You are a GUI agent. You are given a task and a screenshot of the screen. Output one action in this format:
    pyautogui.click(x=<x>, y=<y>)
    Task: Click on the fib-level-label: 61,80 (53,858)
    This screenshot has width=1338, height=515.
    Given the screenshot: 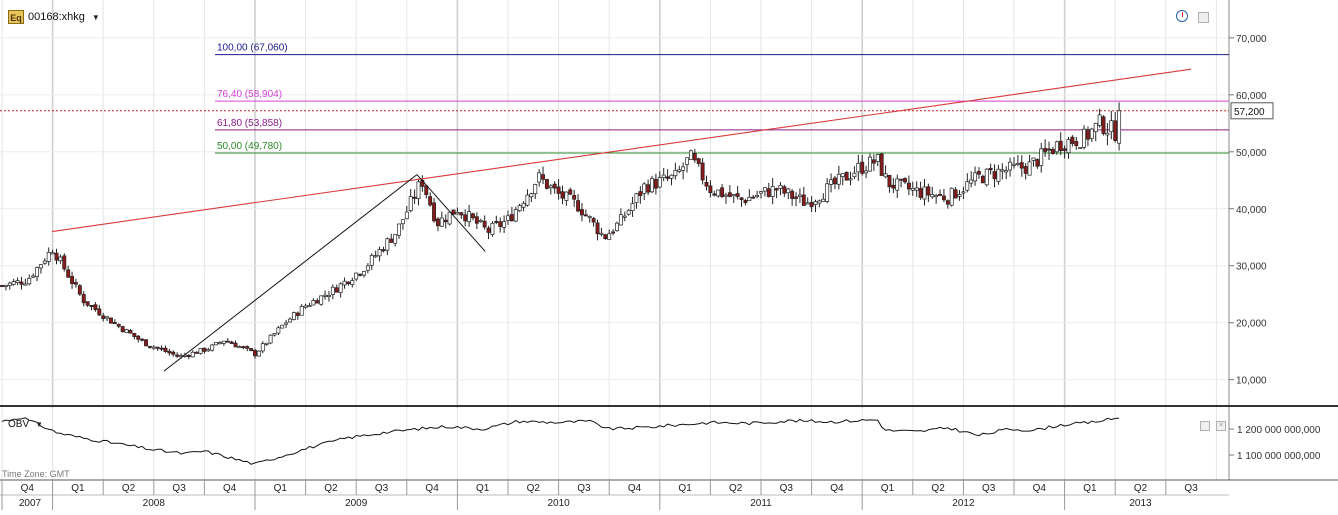 What is the action you would take?
    pyautogui.click(x=249, y=123)
    